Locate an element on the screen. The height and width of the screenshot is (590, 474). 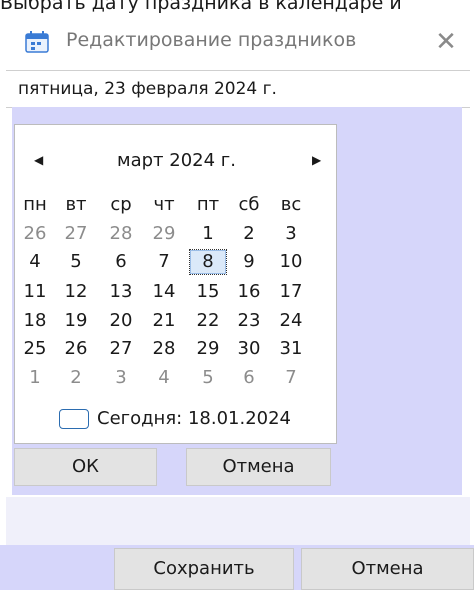
day-cell: 9 is located at coordinates (249, 262).